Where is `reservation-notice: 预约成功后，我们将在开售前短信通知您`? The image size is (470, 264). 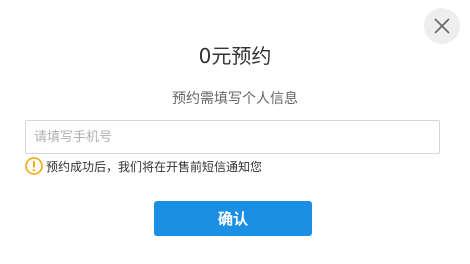
reservation-notice: 预约成功后，我们将在开售前短信通知您 is located at coordinates (143, 166).